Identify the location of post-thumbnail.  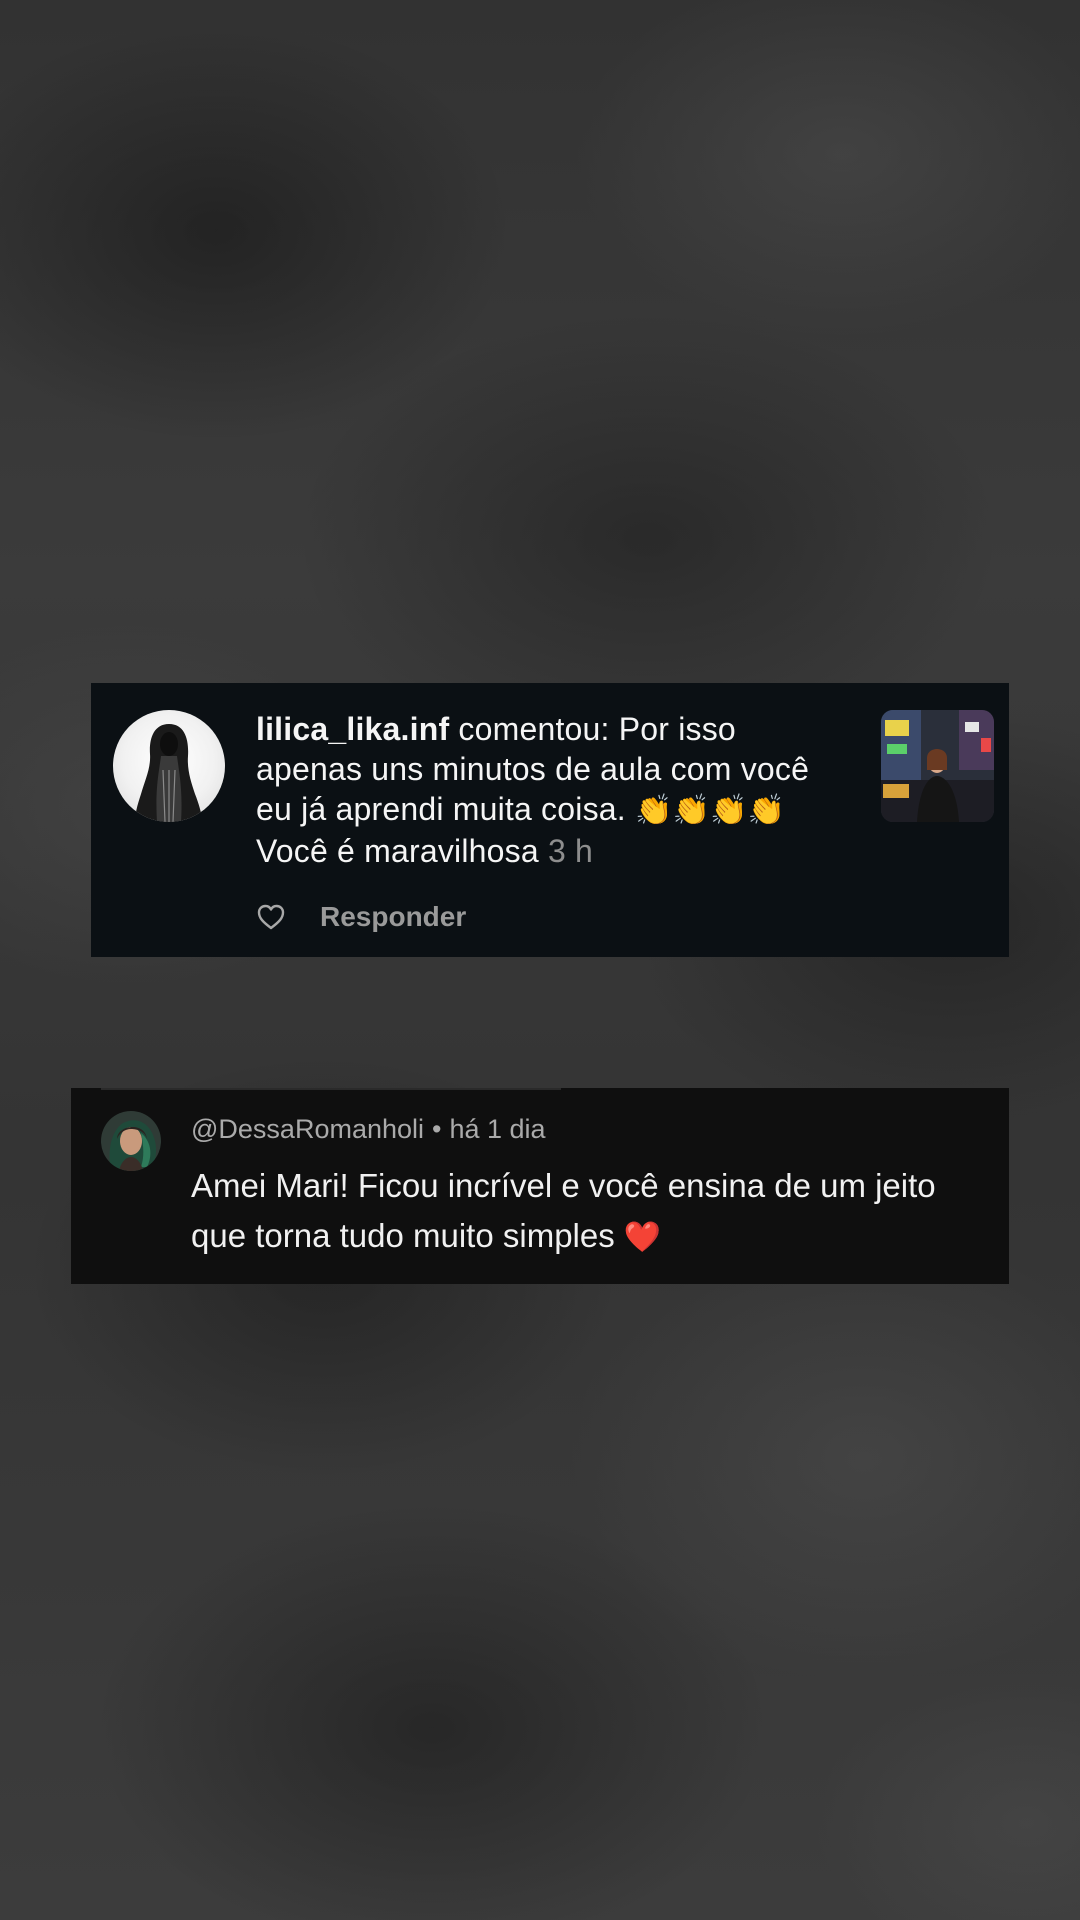
(937, 766).